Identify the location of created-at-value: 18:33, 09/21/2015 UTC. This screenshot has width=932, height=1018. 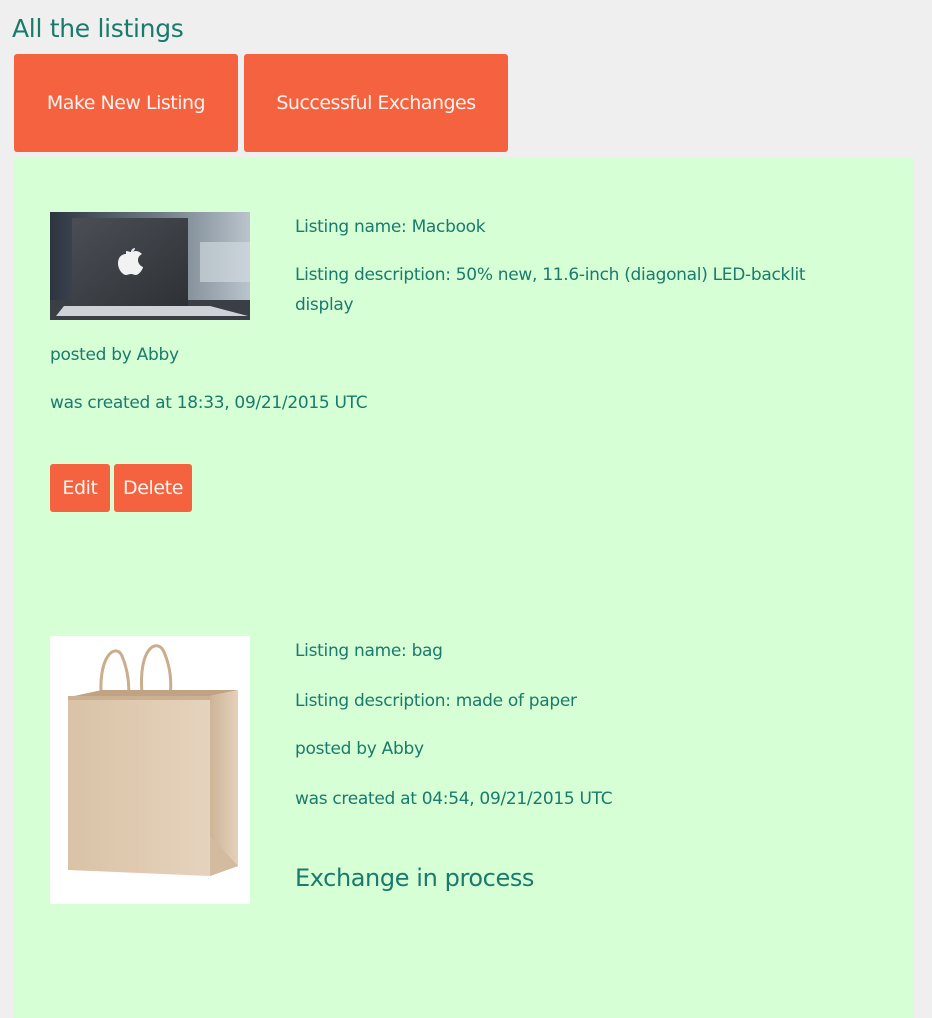
(272, 403).